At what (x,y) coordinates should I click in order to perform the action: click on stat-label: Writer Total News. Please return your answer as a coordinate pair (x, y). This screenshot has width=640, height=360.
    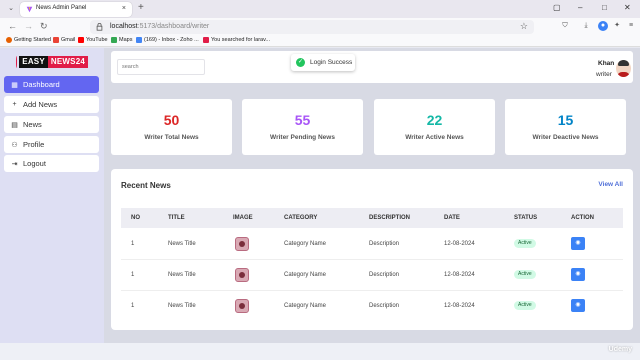
    Looking at the image, I should click on (171, 137).